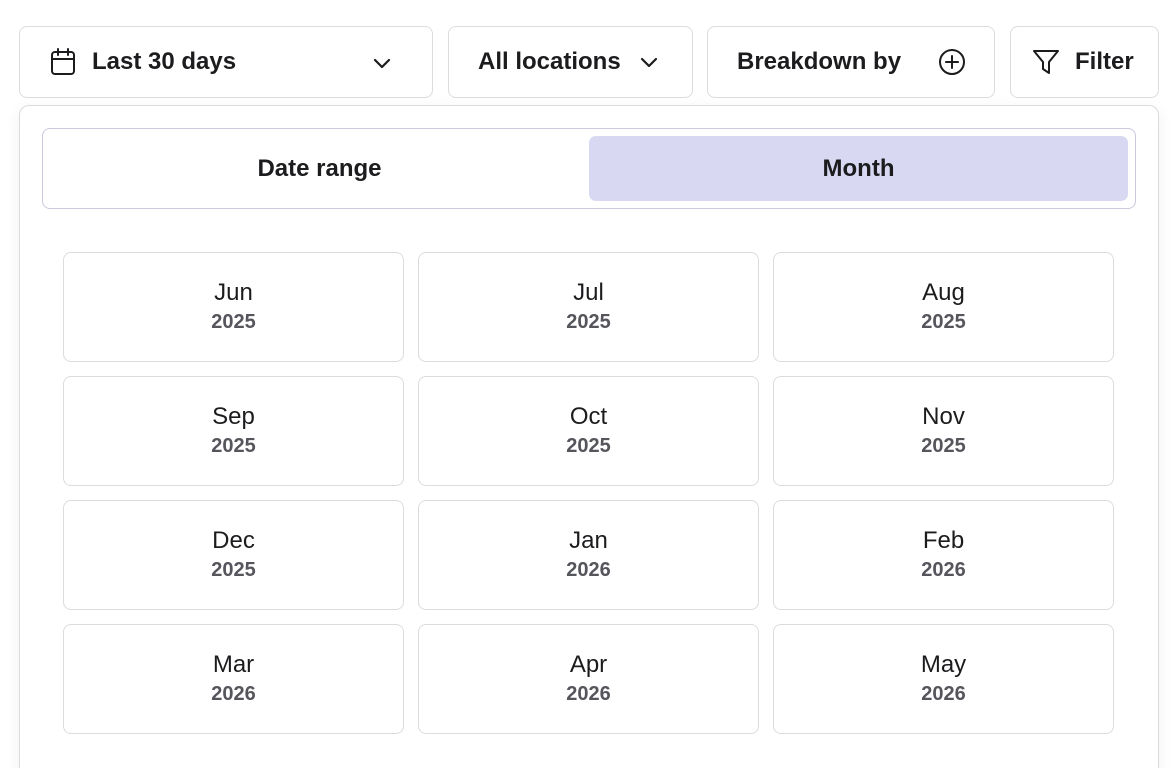 Image resolution: width=1172 pixels, height=768 pixels. I want to click on picker-mode-segmented-control: Date range Month, so click(589, 168).